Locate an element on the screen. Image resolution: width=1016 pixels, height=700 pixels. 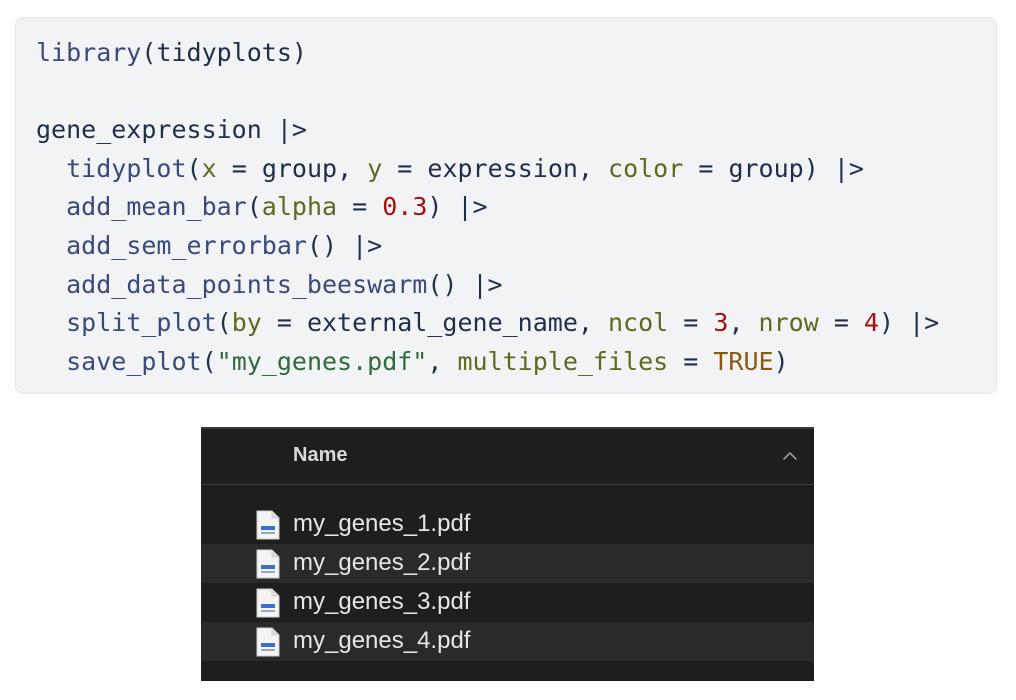
code-number: 3 is located at coordinates (721, 323).